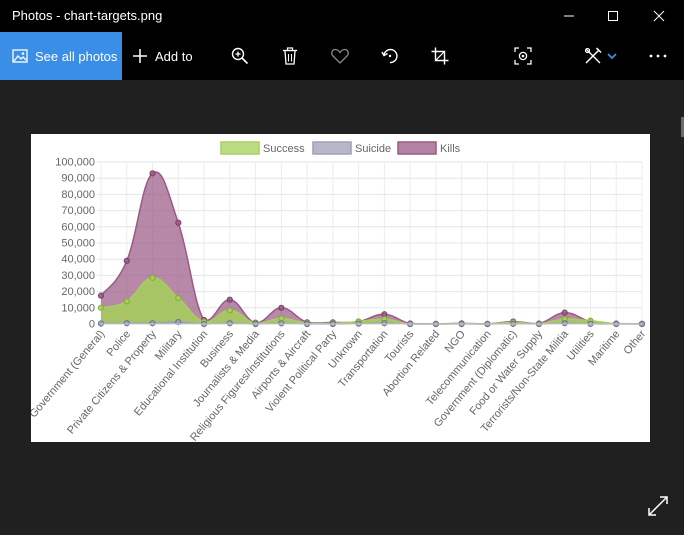  I want to click on visual-search-icon, so click(523, 56).